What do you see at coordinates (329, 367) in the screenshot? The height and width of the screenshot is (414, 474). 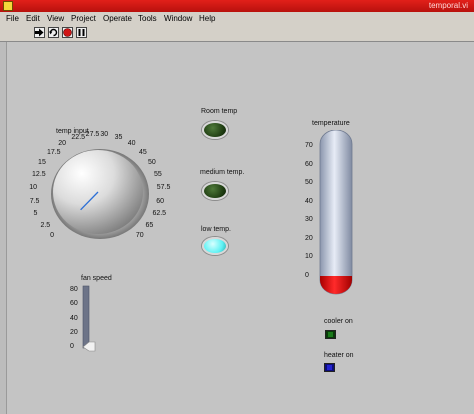 I see `heater-on-led` at bounding box center [329, 367].